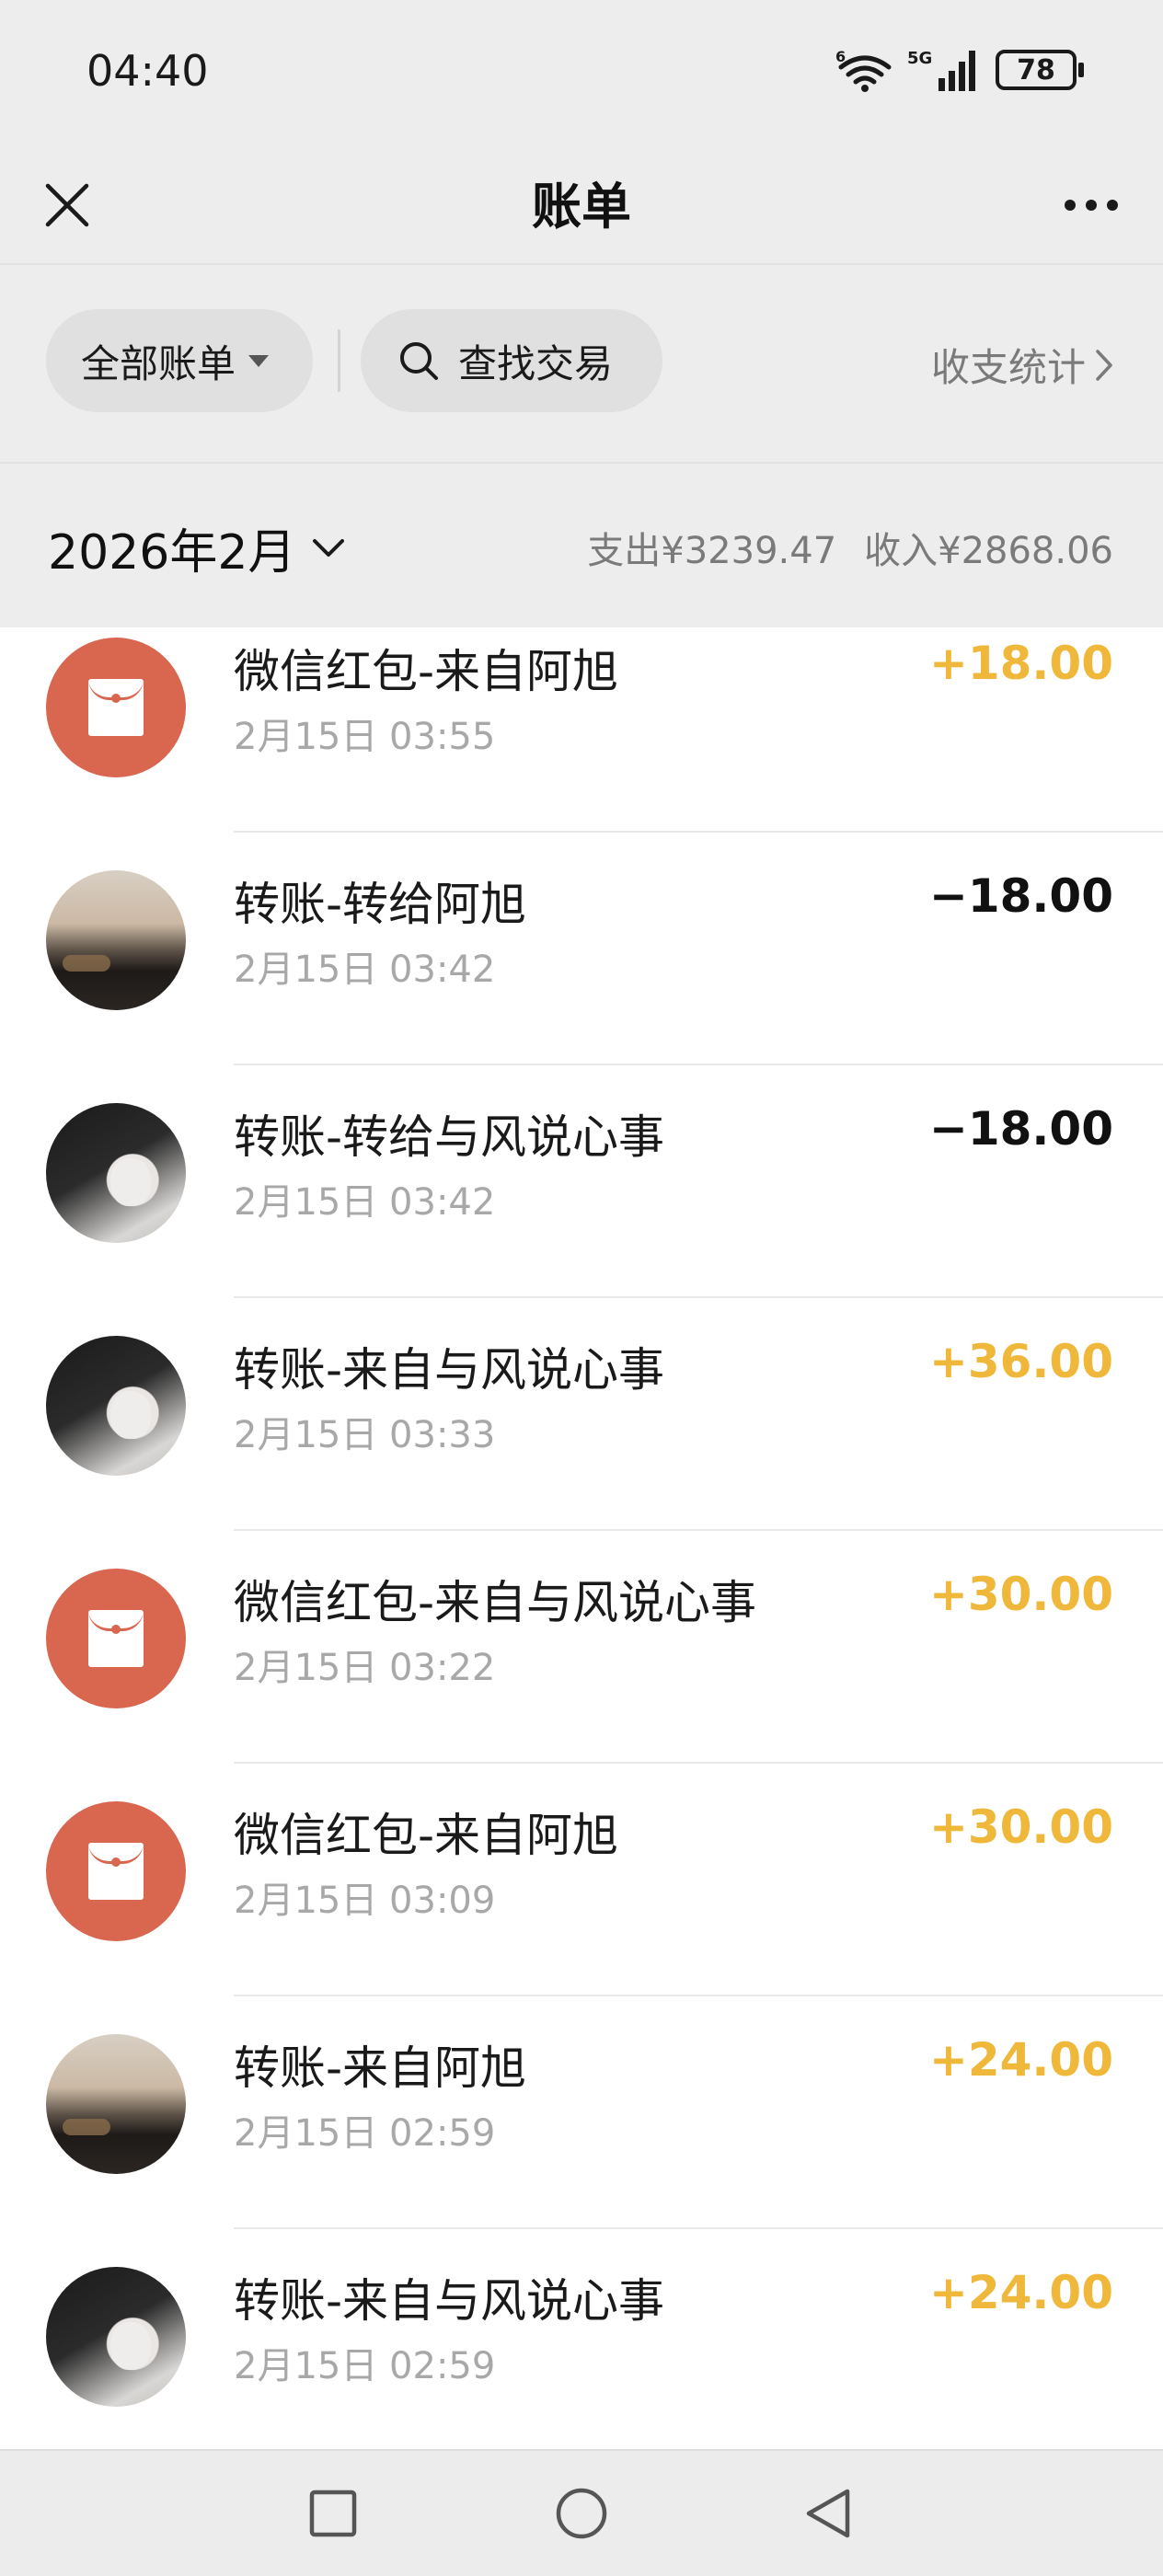  What do you see at coordinates (147, 71) in the screenshot?
I see `status-time: 04:40` at bounding box center [147, 71].